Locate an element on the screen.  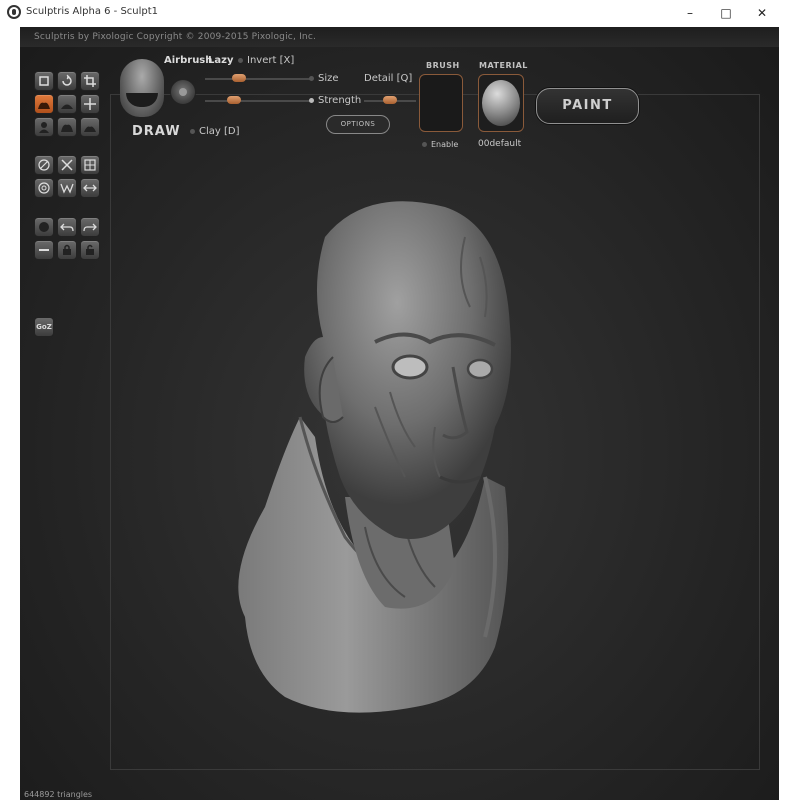
material-name: 00default is located at coordinates (500, 144).